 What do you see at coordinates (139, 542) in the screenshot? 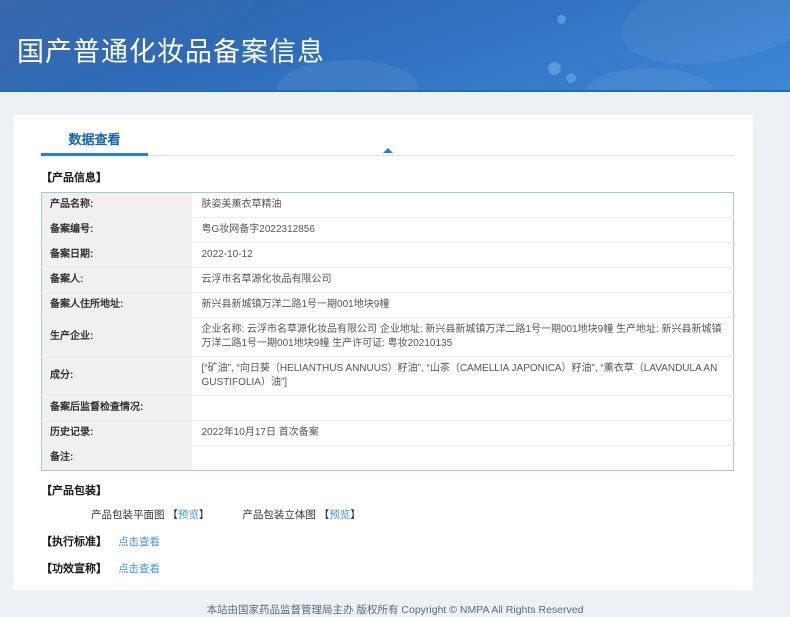
I see `standard-view-link: 点击查看` at bounding box center [139, 542].